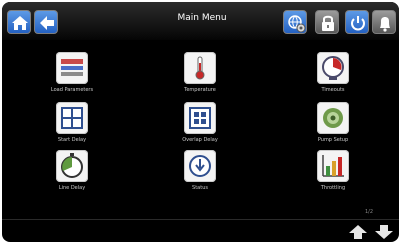 The image size is (401, 244). I want to click on arrow-left-icon, so click(47, 23).